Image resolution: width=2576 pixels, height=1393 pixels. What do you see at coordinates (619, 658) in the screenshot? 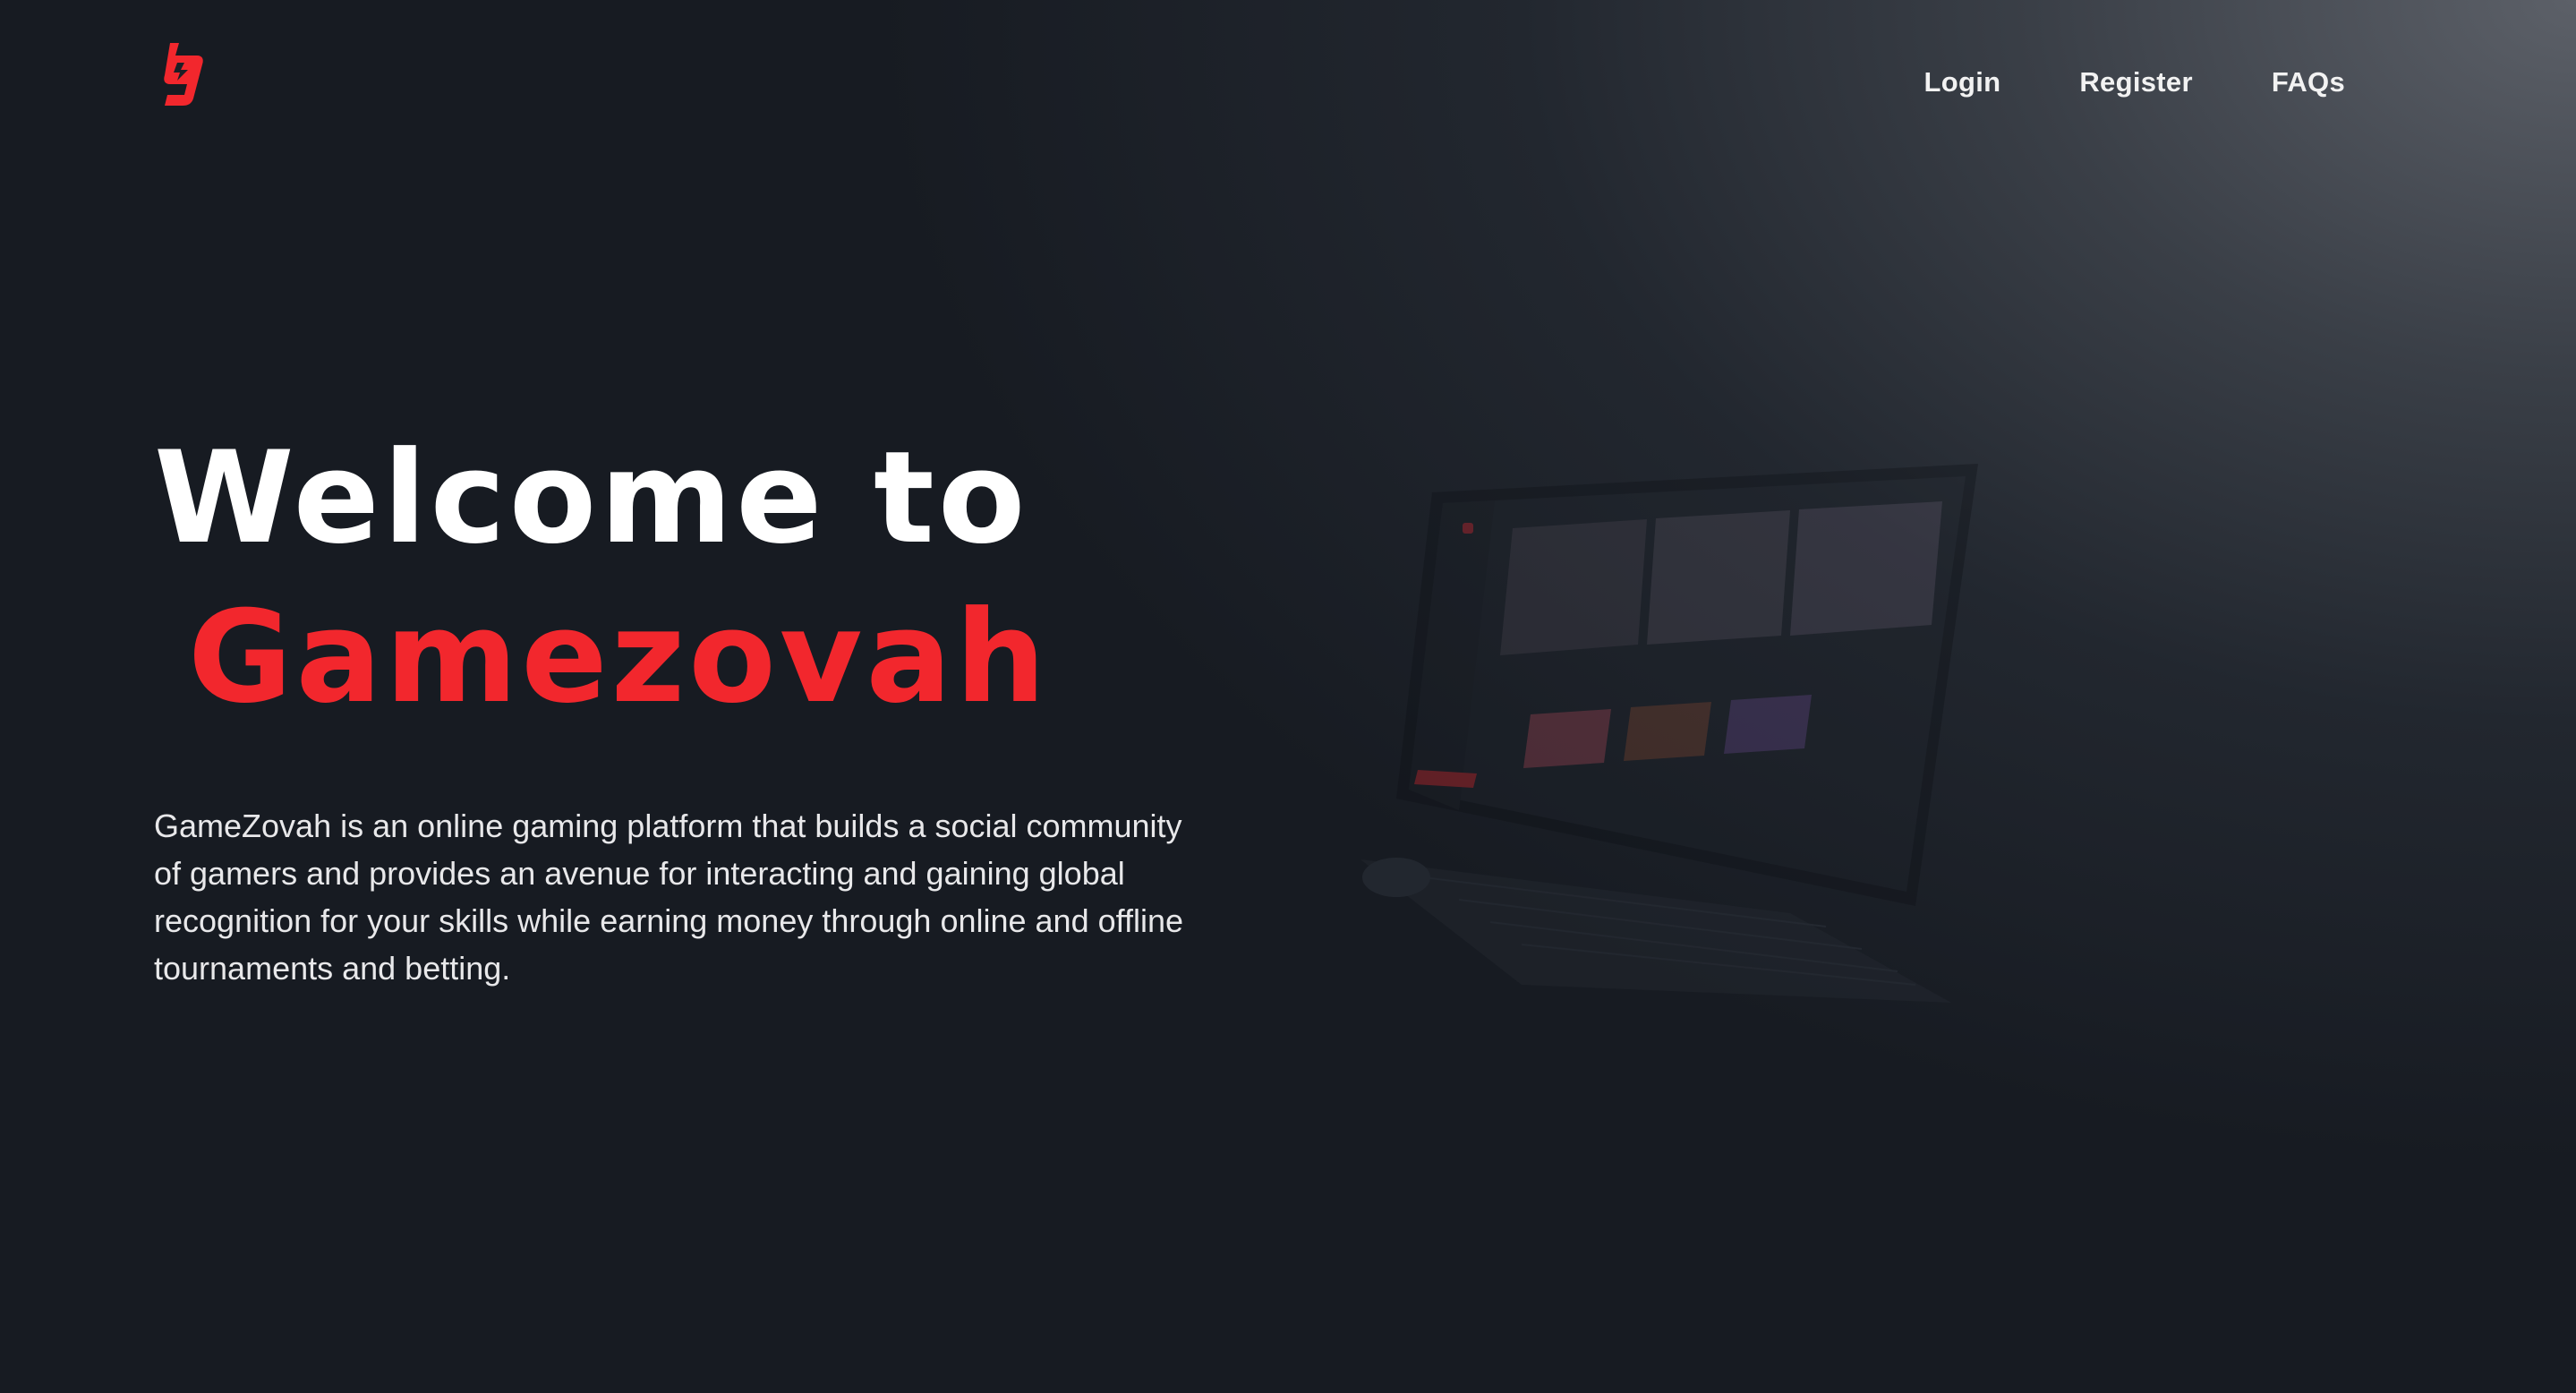
I see `hero-title-brand: Gamezovah` at bounding box center [619, 658].